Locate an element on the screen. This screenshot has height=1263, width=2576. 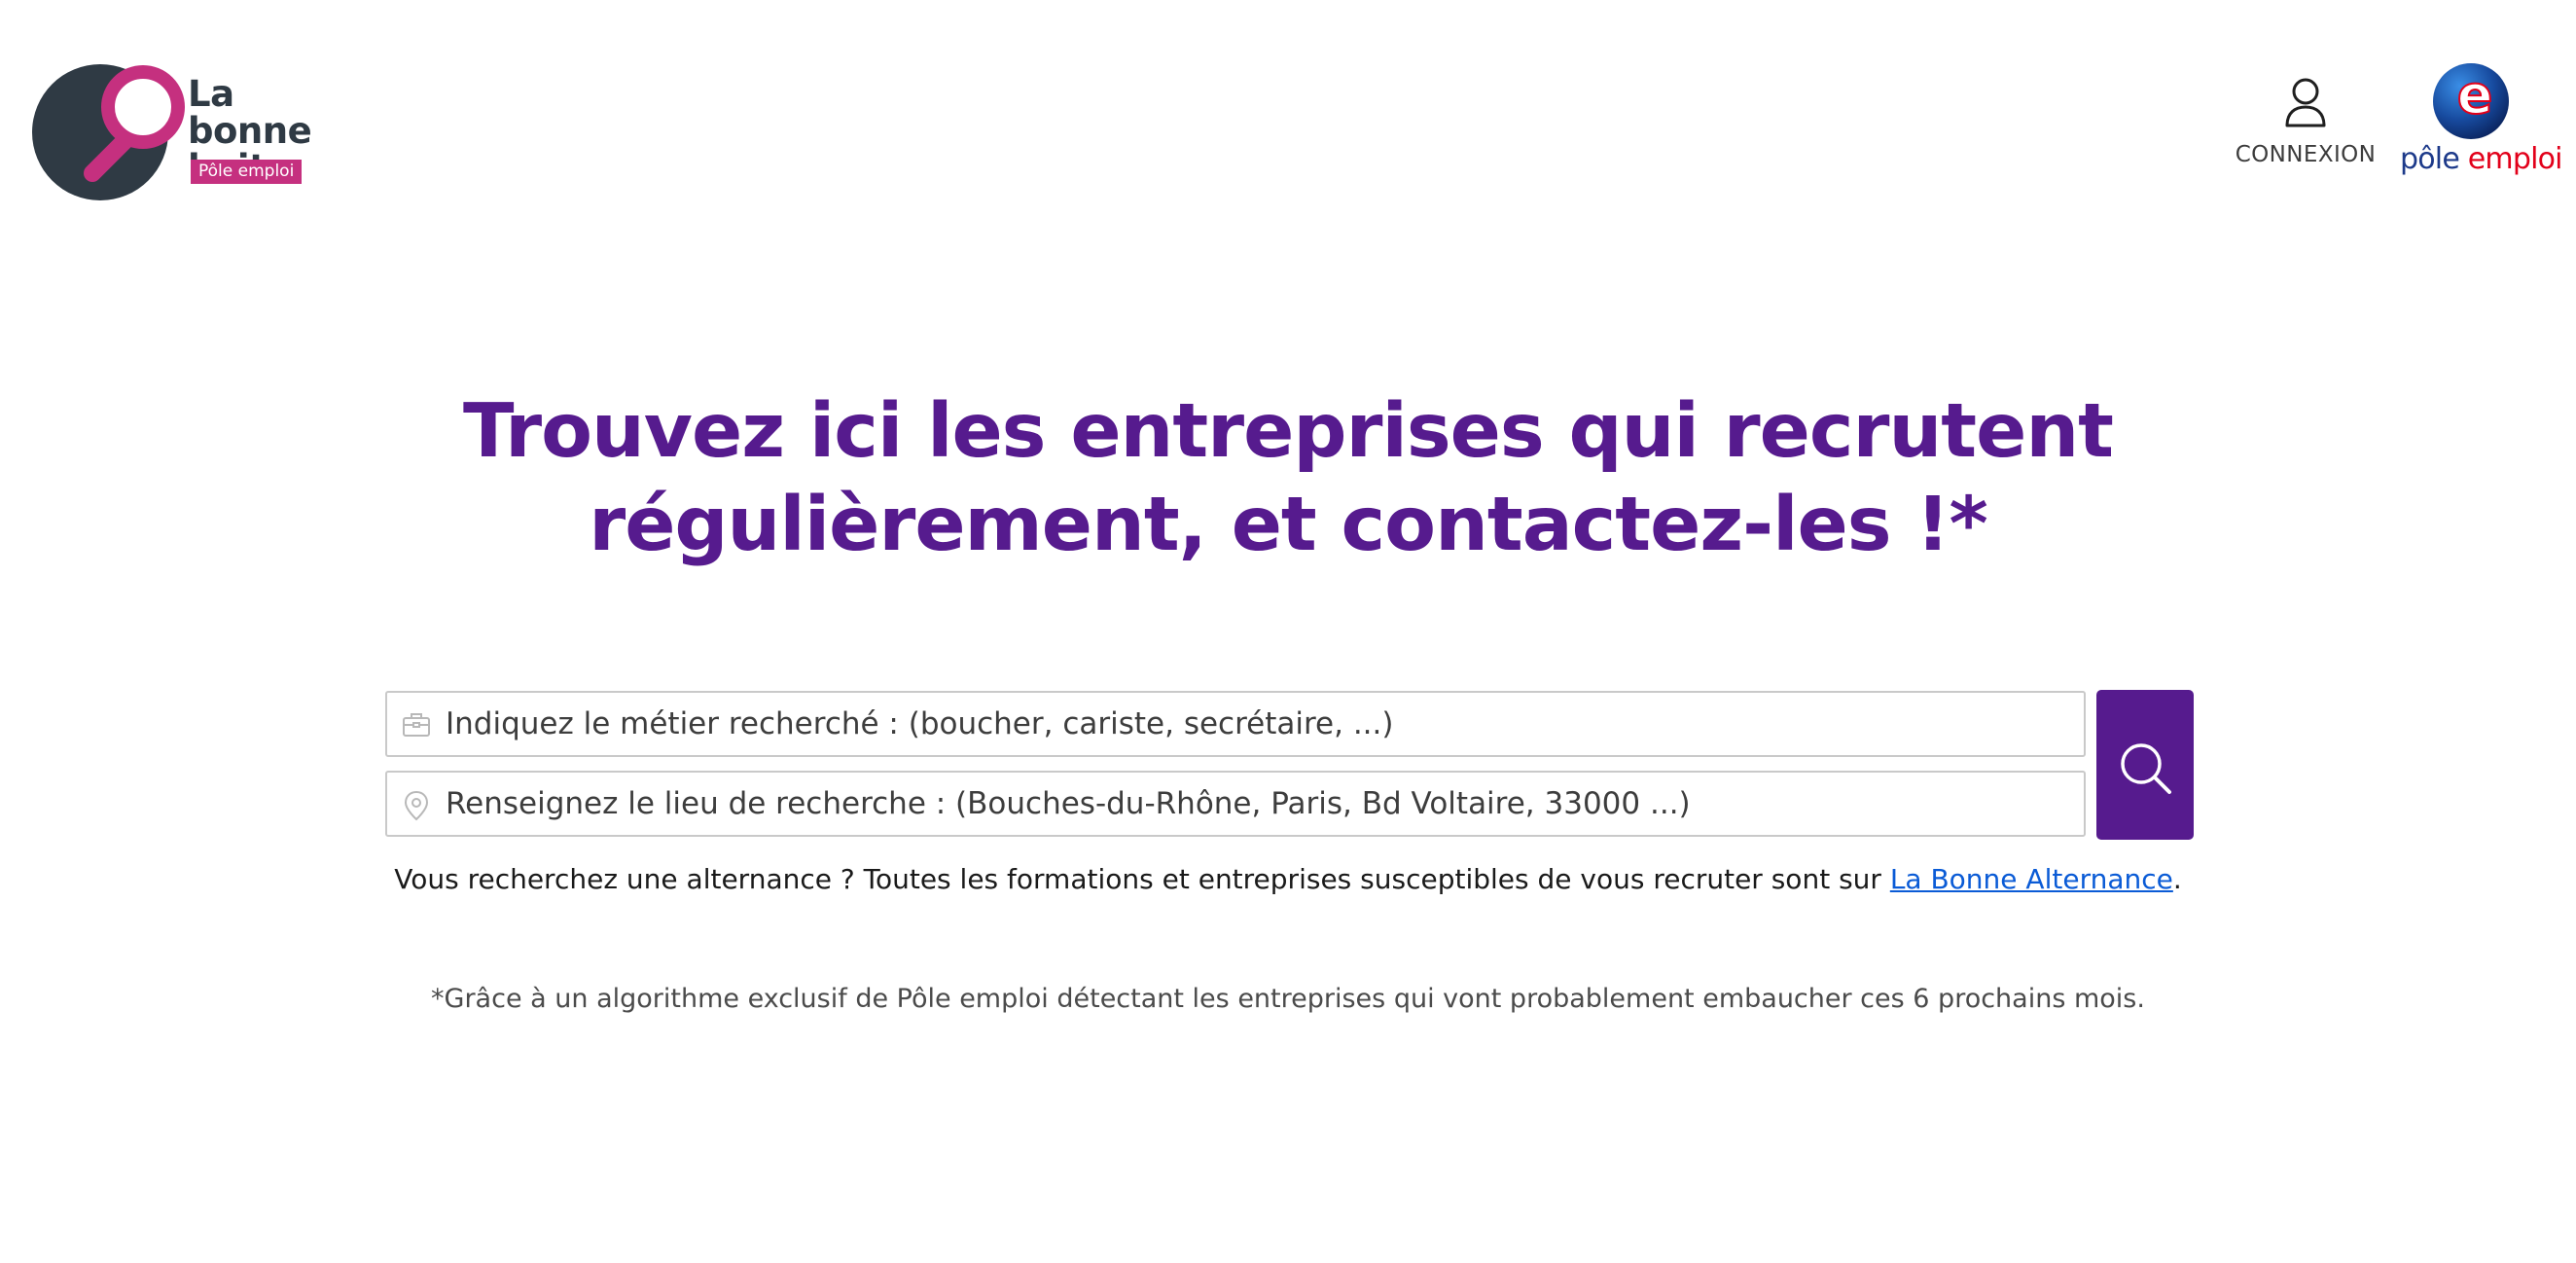
magnifier-logo-icon is located at coordinates (108, 132).